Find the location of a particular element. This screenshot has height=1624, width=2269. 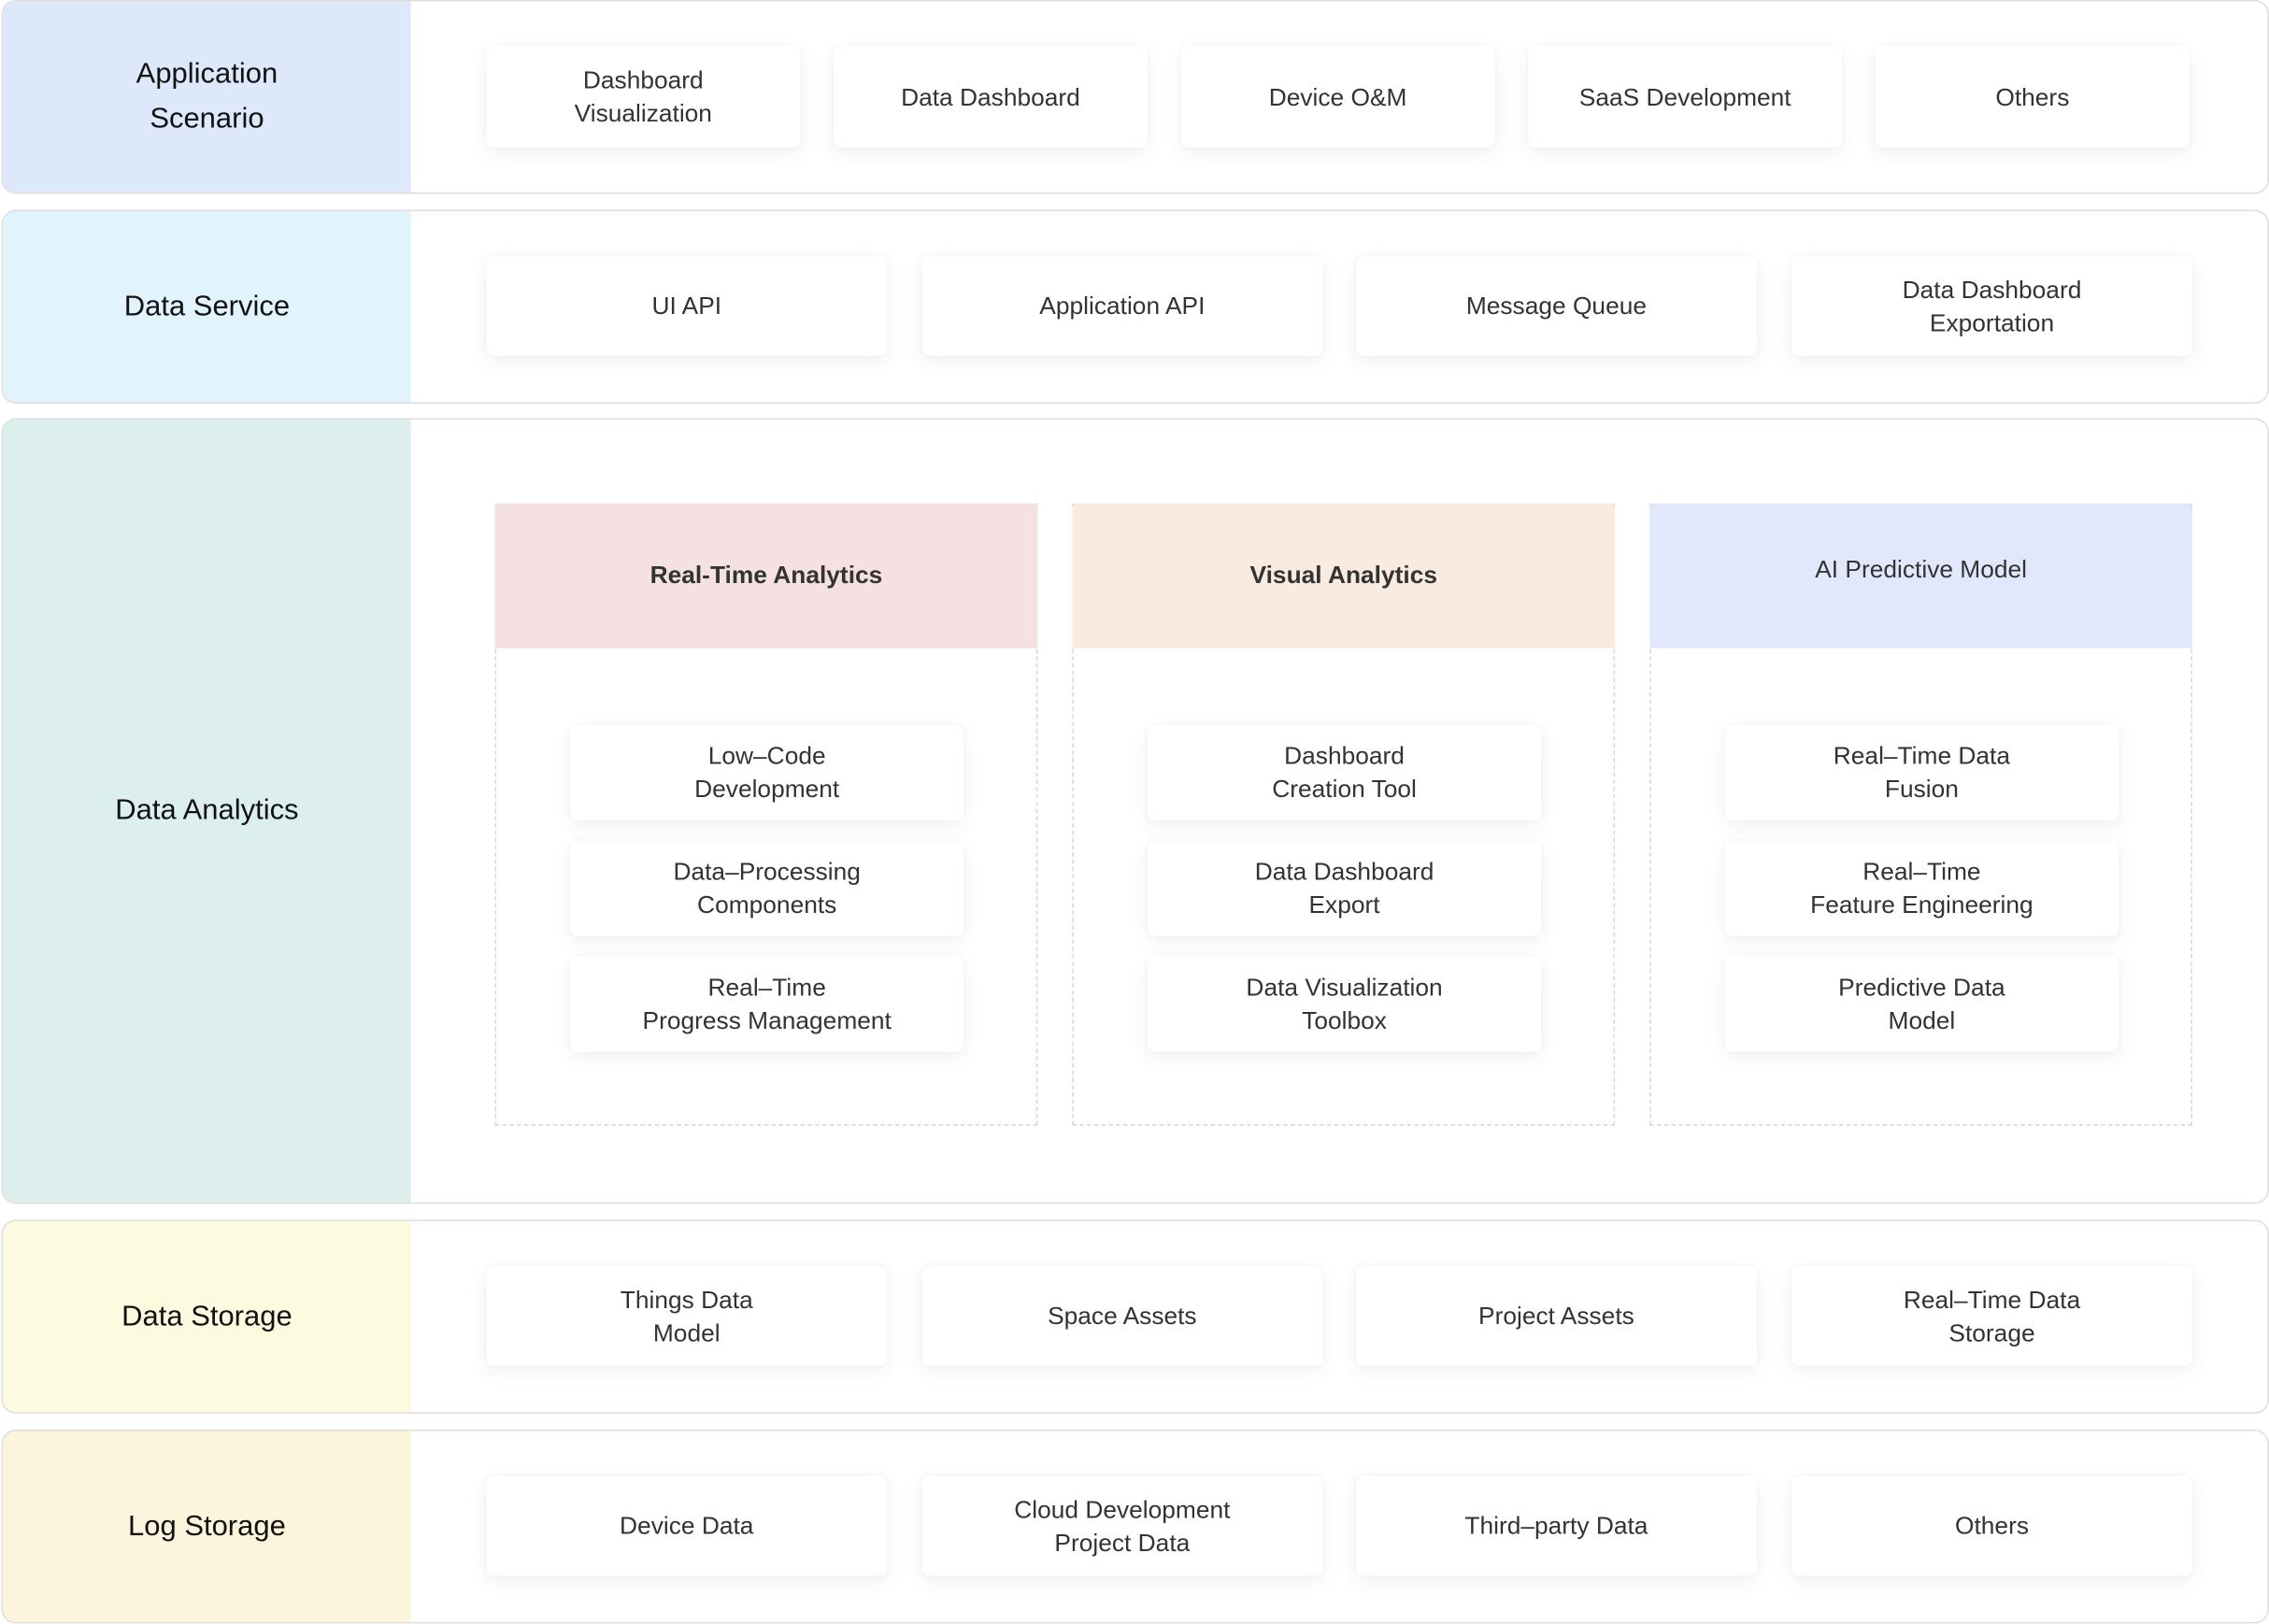

item-card: Message Queue is located at coordinates (1556, 306).